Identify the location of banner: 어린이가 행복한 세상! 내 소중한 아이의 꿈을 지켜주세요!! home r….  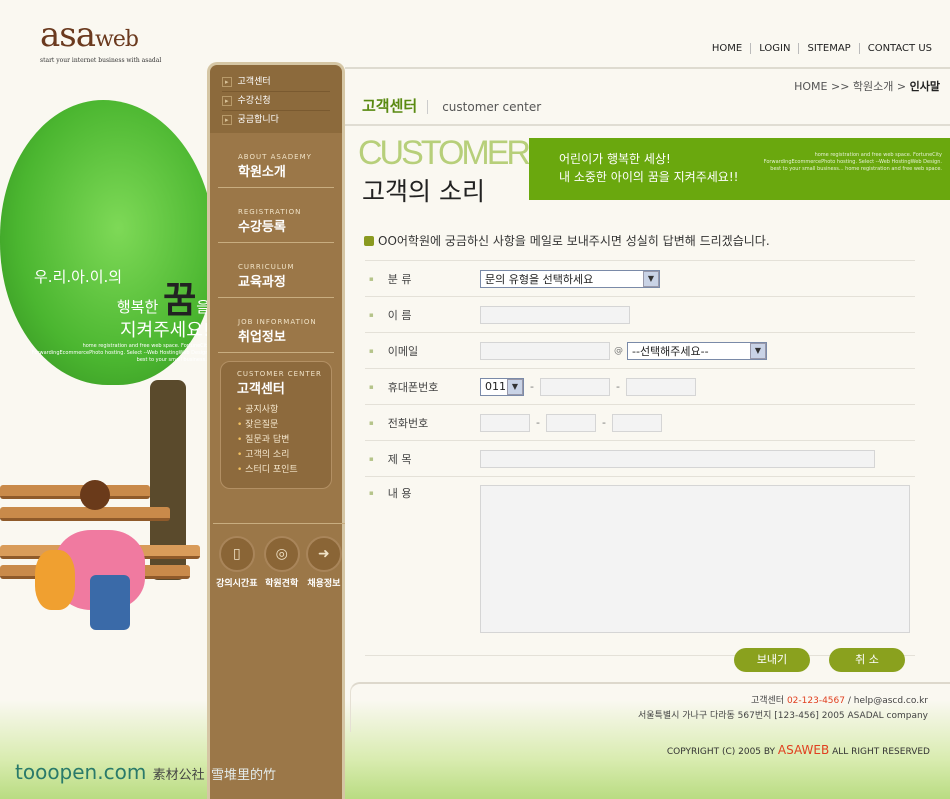
(739, 169).